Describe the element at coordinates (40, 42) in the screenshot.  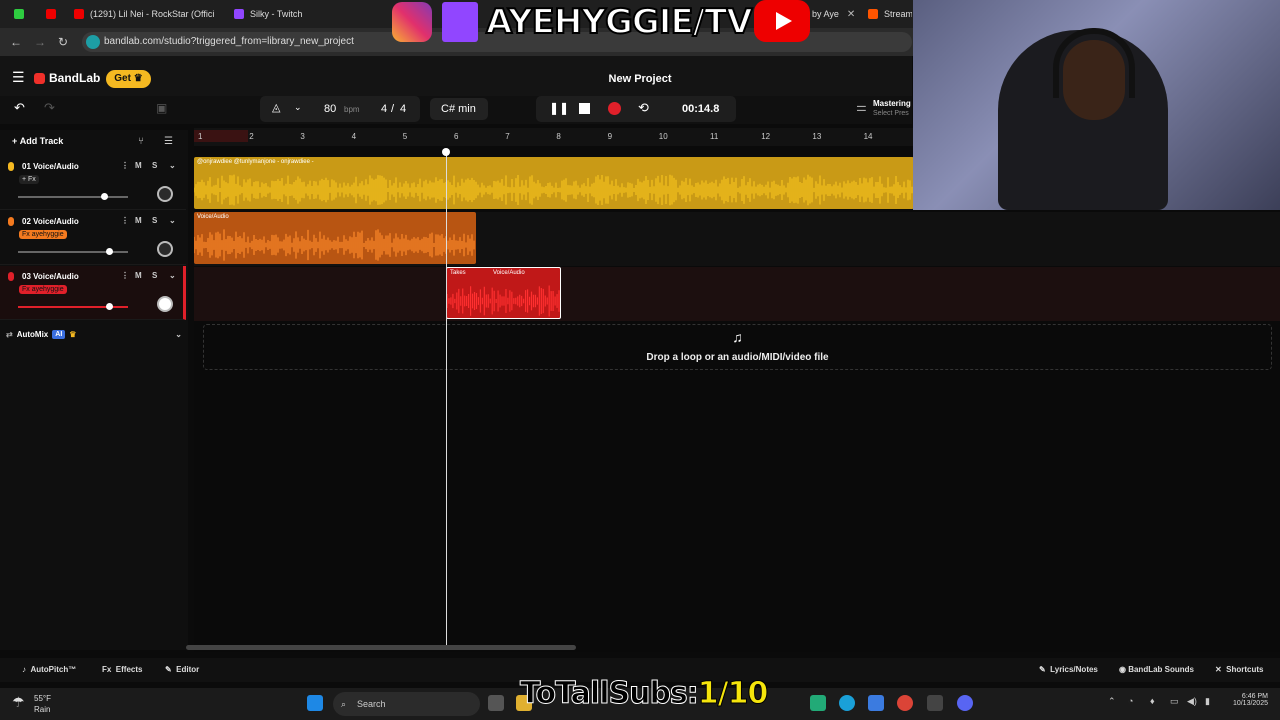
I see `forward-icon: →` at that location.